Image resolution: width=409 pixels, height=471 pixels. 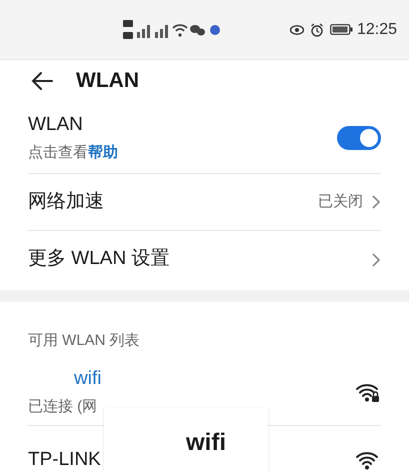 What do you see at coordinates (63, 406) in the screenshot?
I see `network-status: 已连接 (网` at bounding box center [63, 406].